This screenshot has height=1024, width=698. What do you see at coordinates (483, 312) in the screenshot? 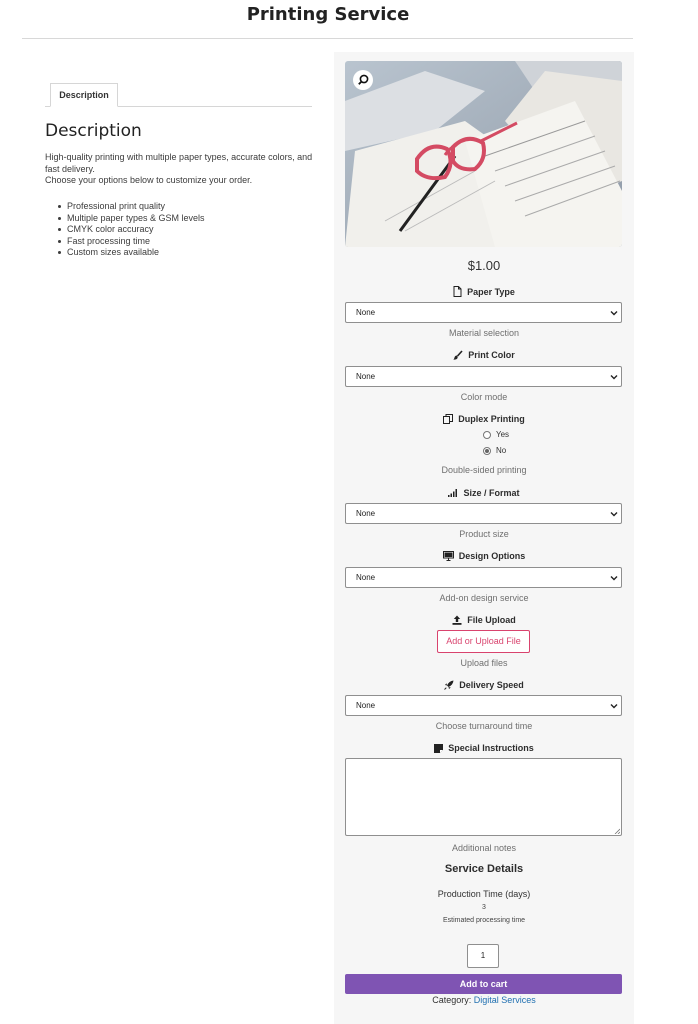
I see `paper-type-select: None` at bounding box center [483, 312].